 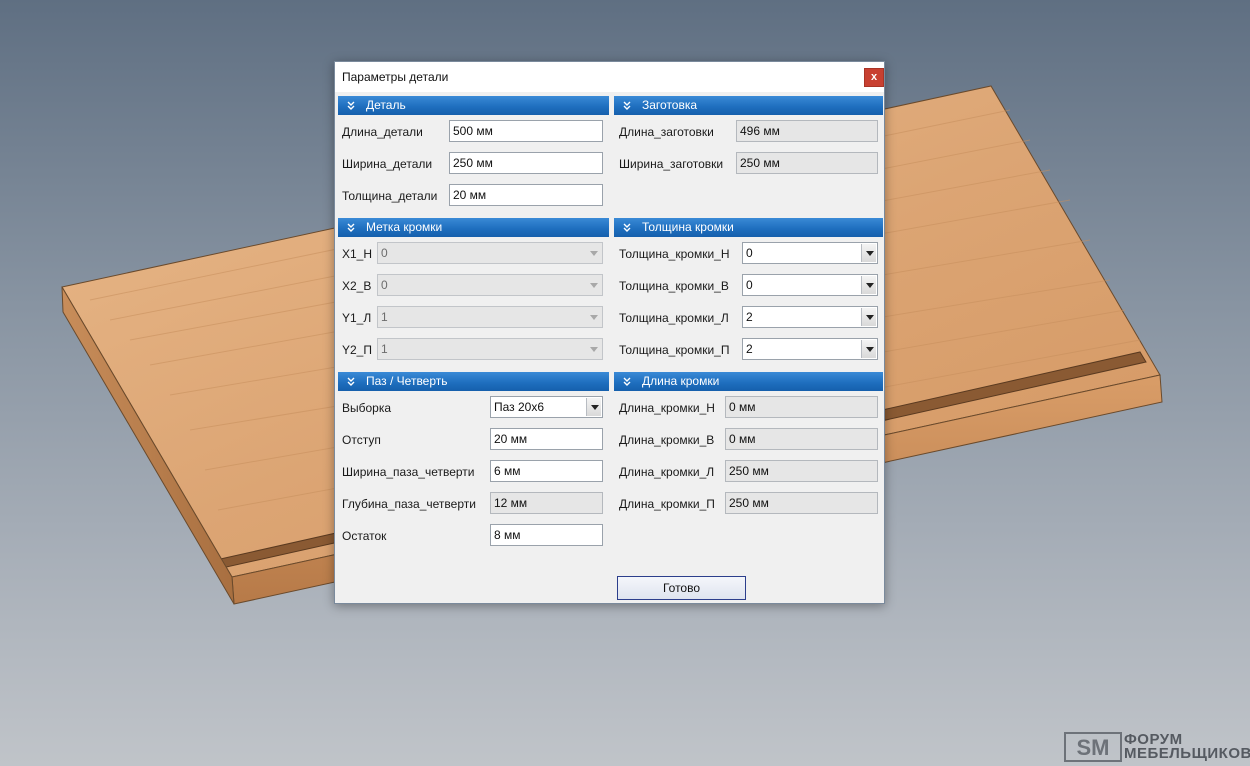 What do you see at coordinates (810, 349) in the screenshot?
I see `edge-thickness-right-select: 2` at bounding box center [810, 349].